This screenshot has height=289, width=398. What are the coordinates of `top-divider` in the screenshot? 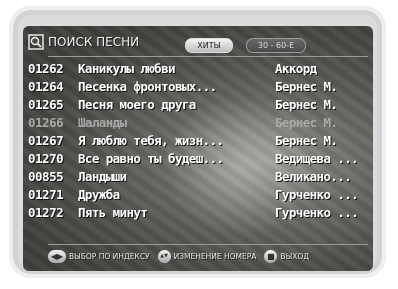 It's located at (208, 56).